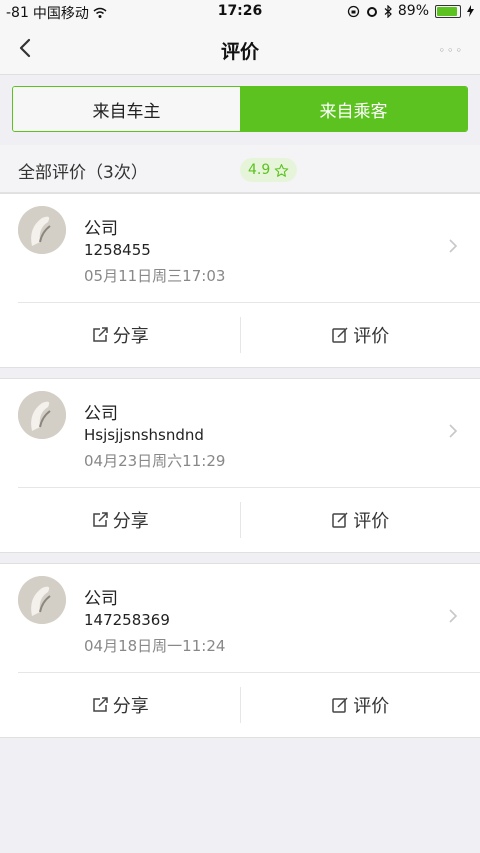 This screenshot has width=480, height=853. I want to click on battery-icon, so click(448, 11).